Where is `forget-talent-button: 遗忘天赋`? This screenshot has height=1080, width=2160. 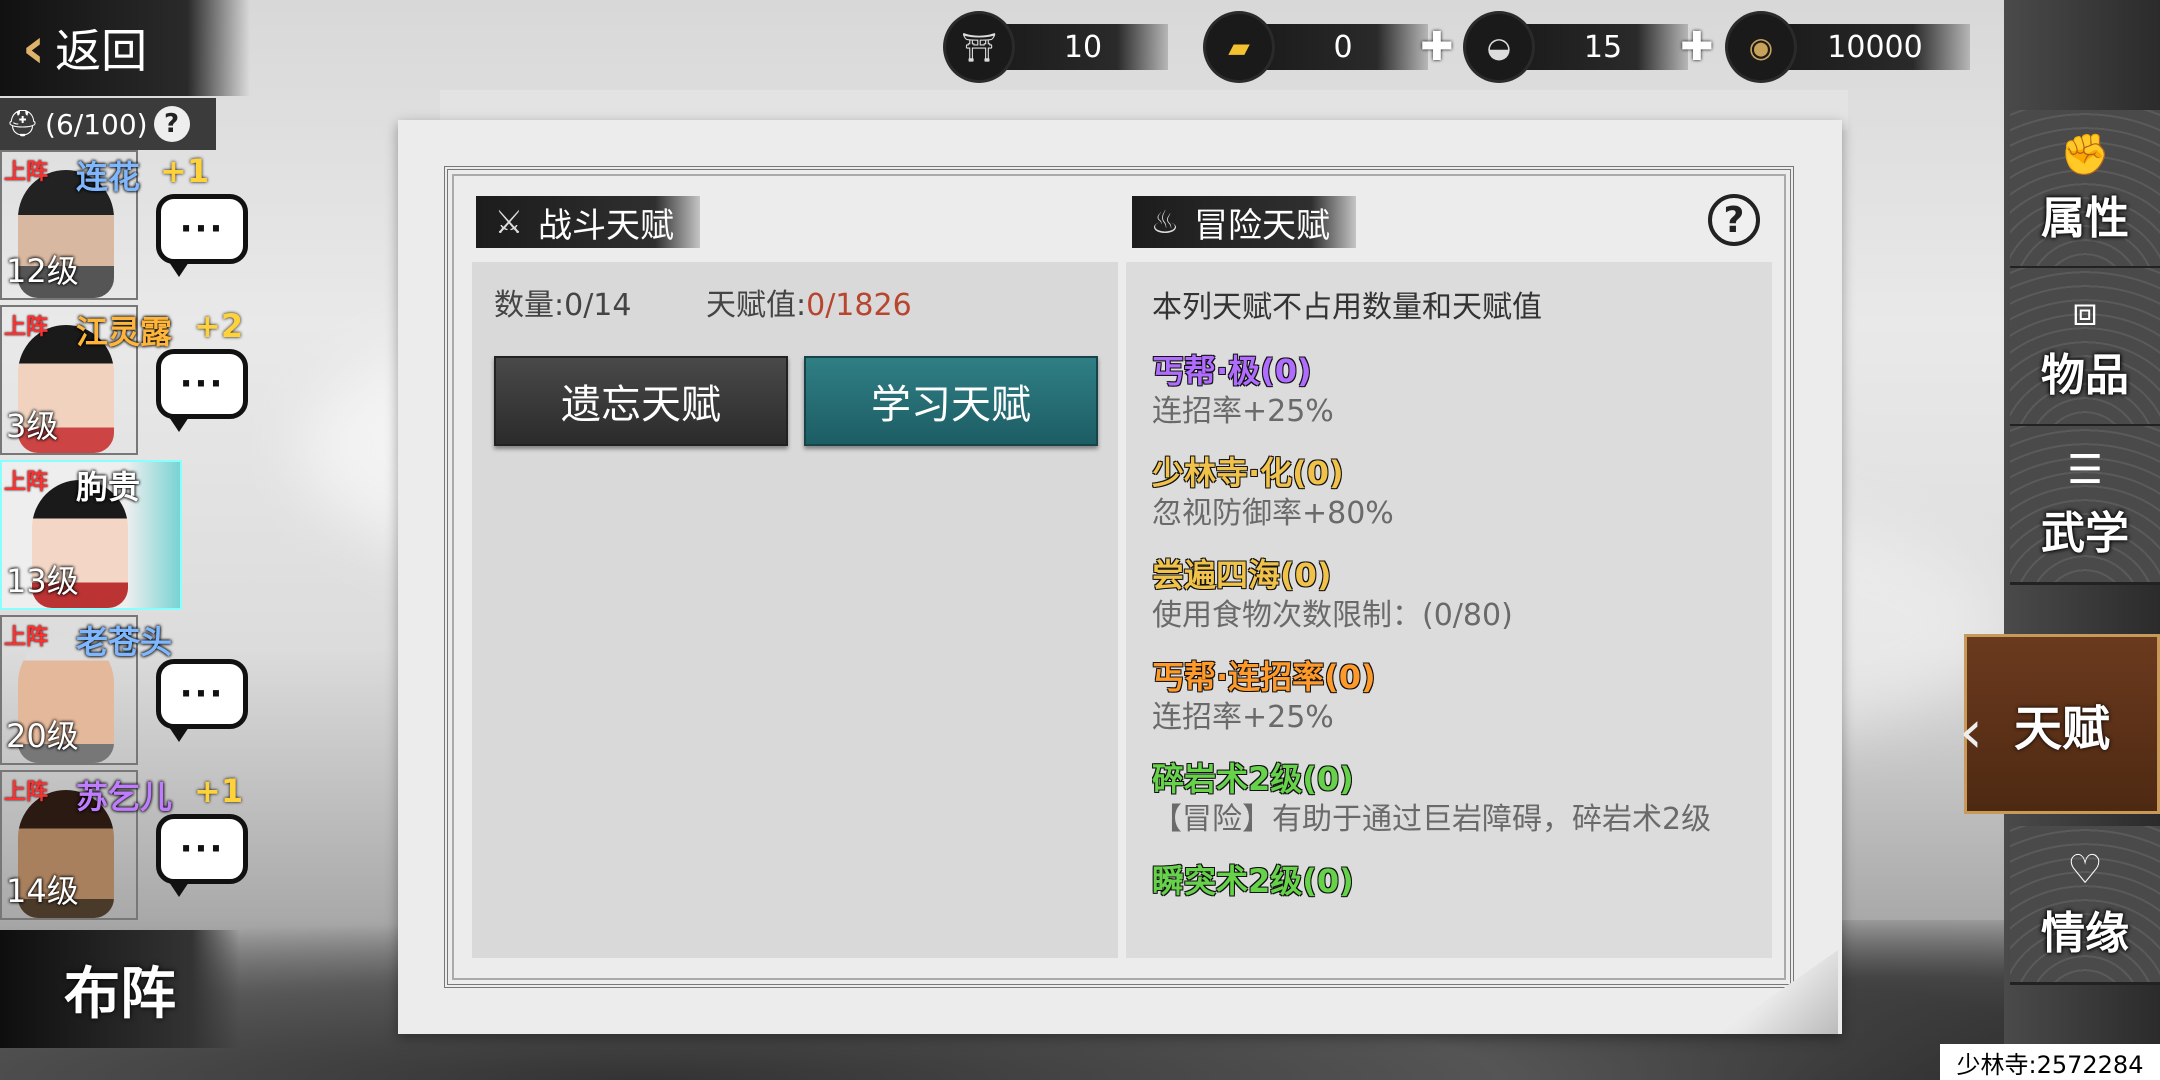 forget-talent-button: 遗忘天赋 is located at coordinates (641, 401).